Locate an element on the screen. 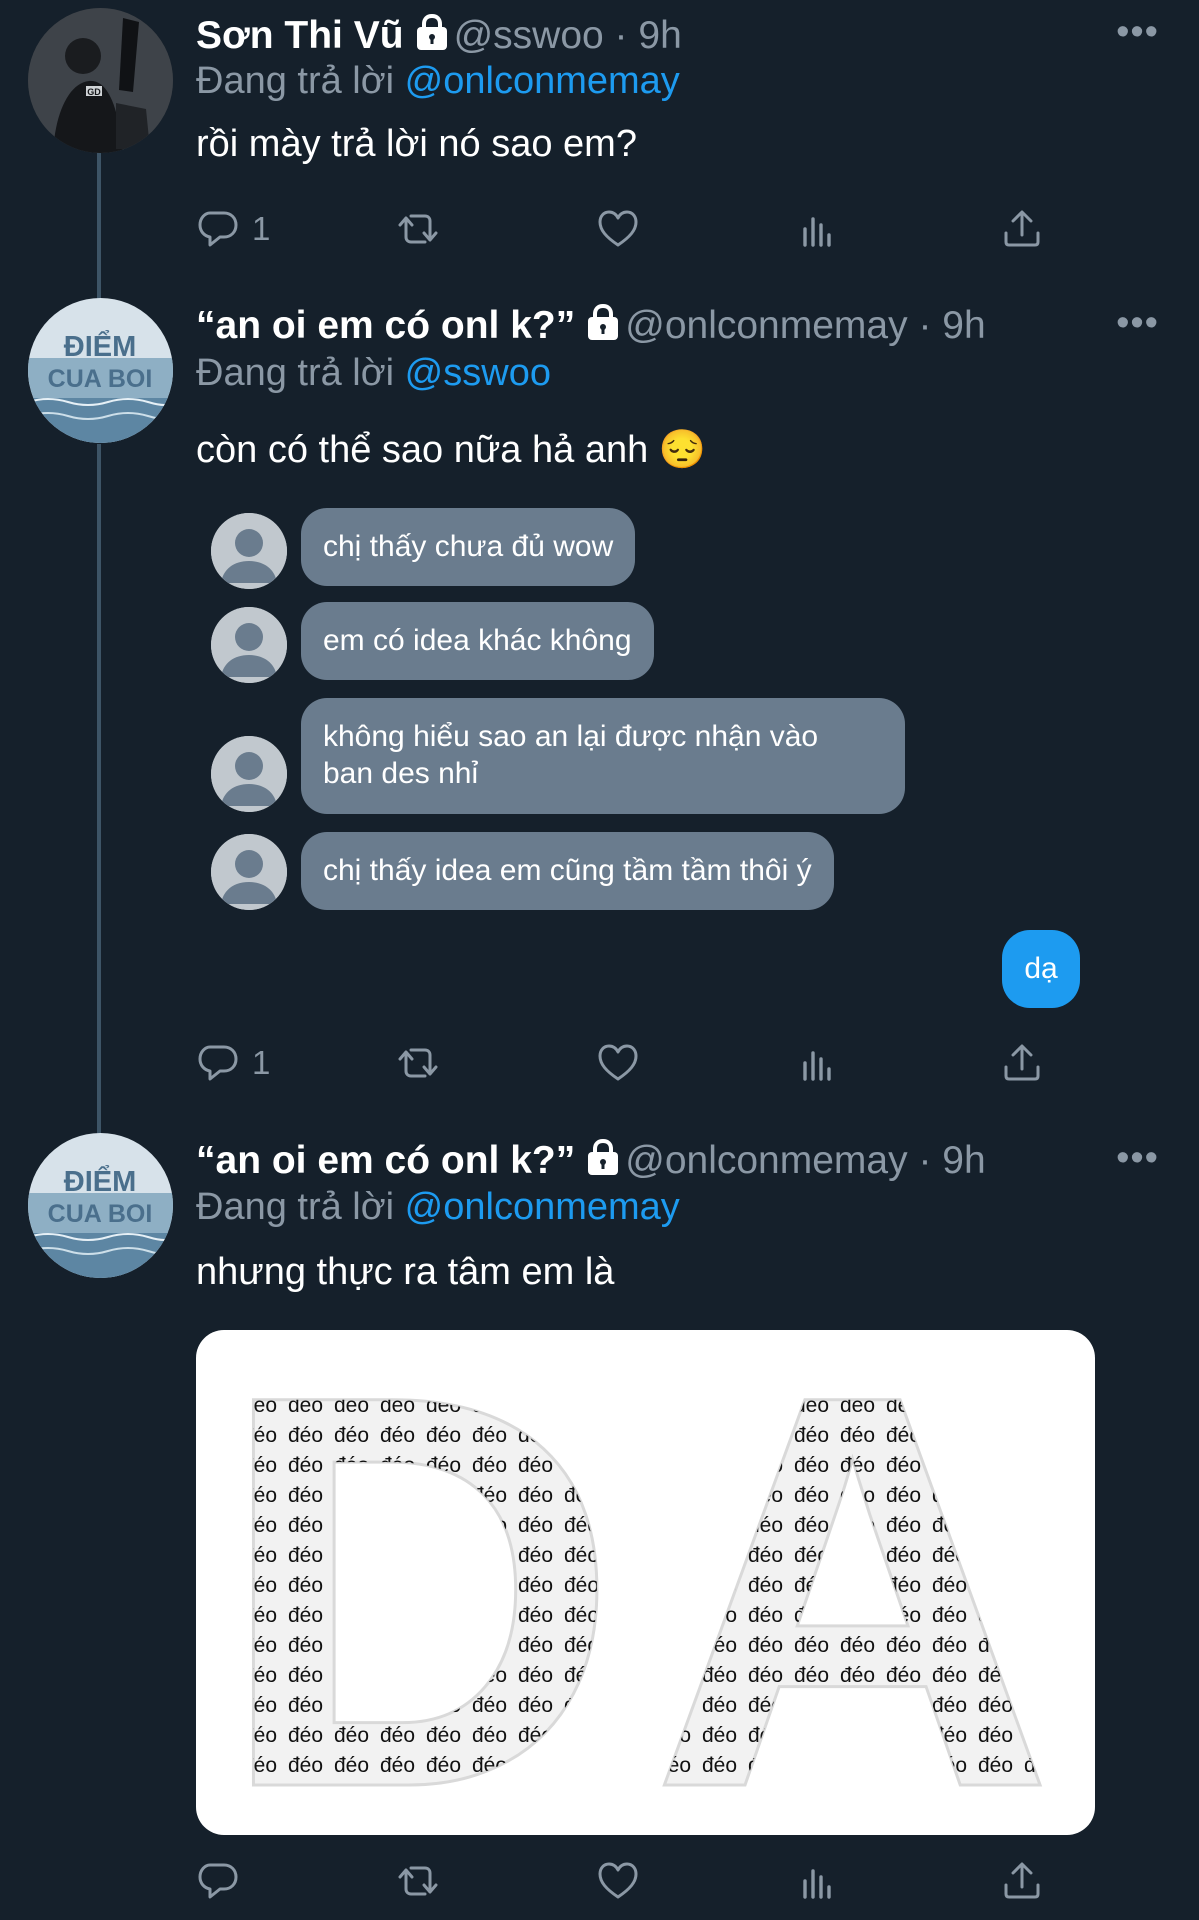  chat-bubble-line: không hiểu sao an lại được nhận vào is located at coordinates (571, 736).